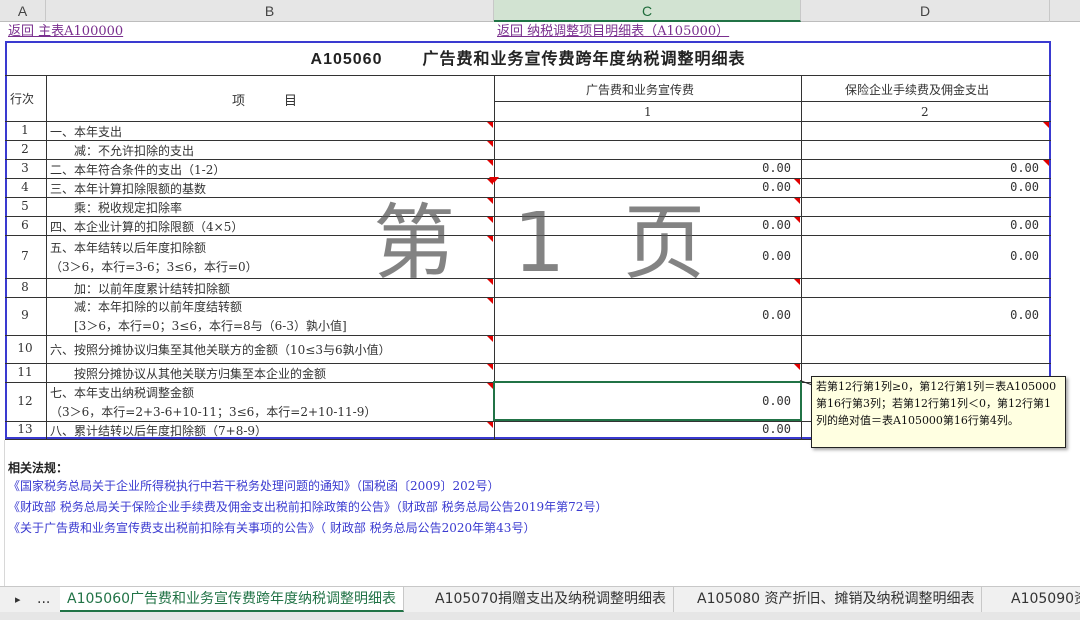 The height and width of the screenshot is (620, 1080). Describe the element at coordinates (122, 150) in the screenshot. I see `row-item-label: 减：不允许扣除的支出` at that location.